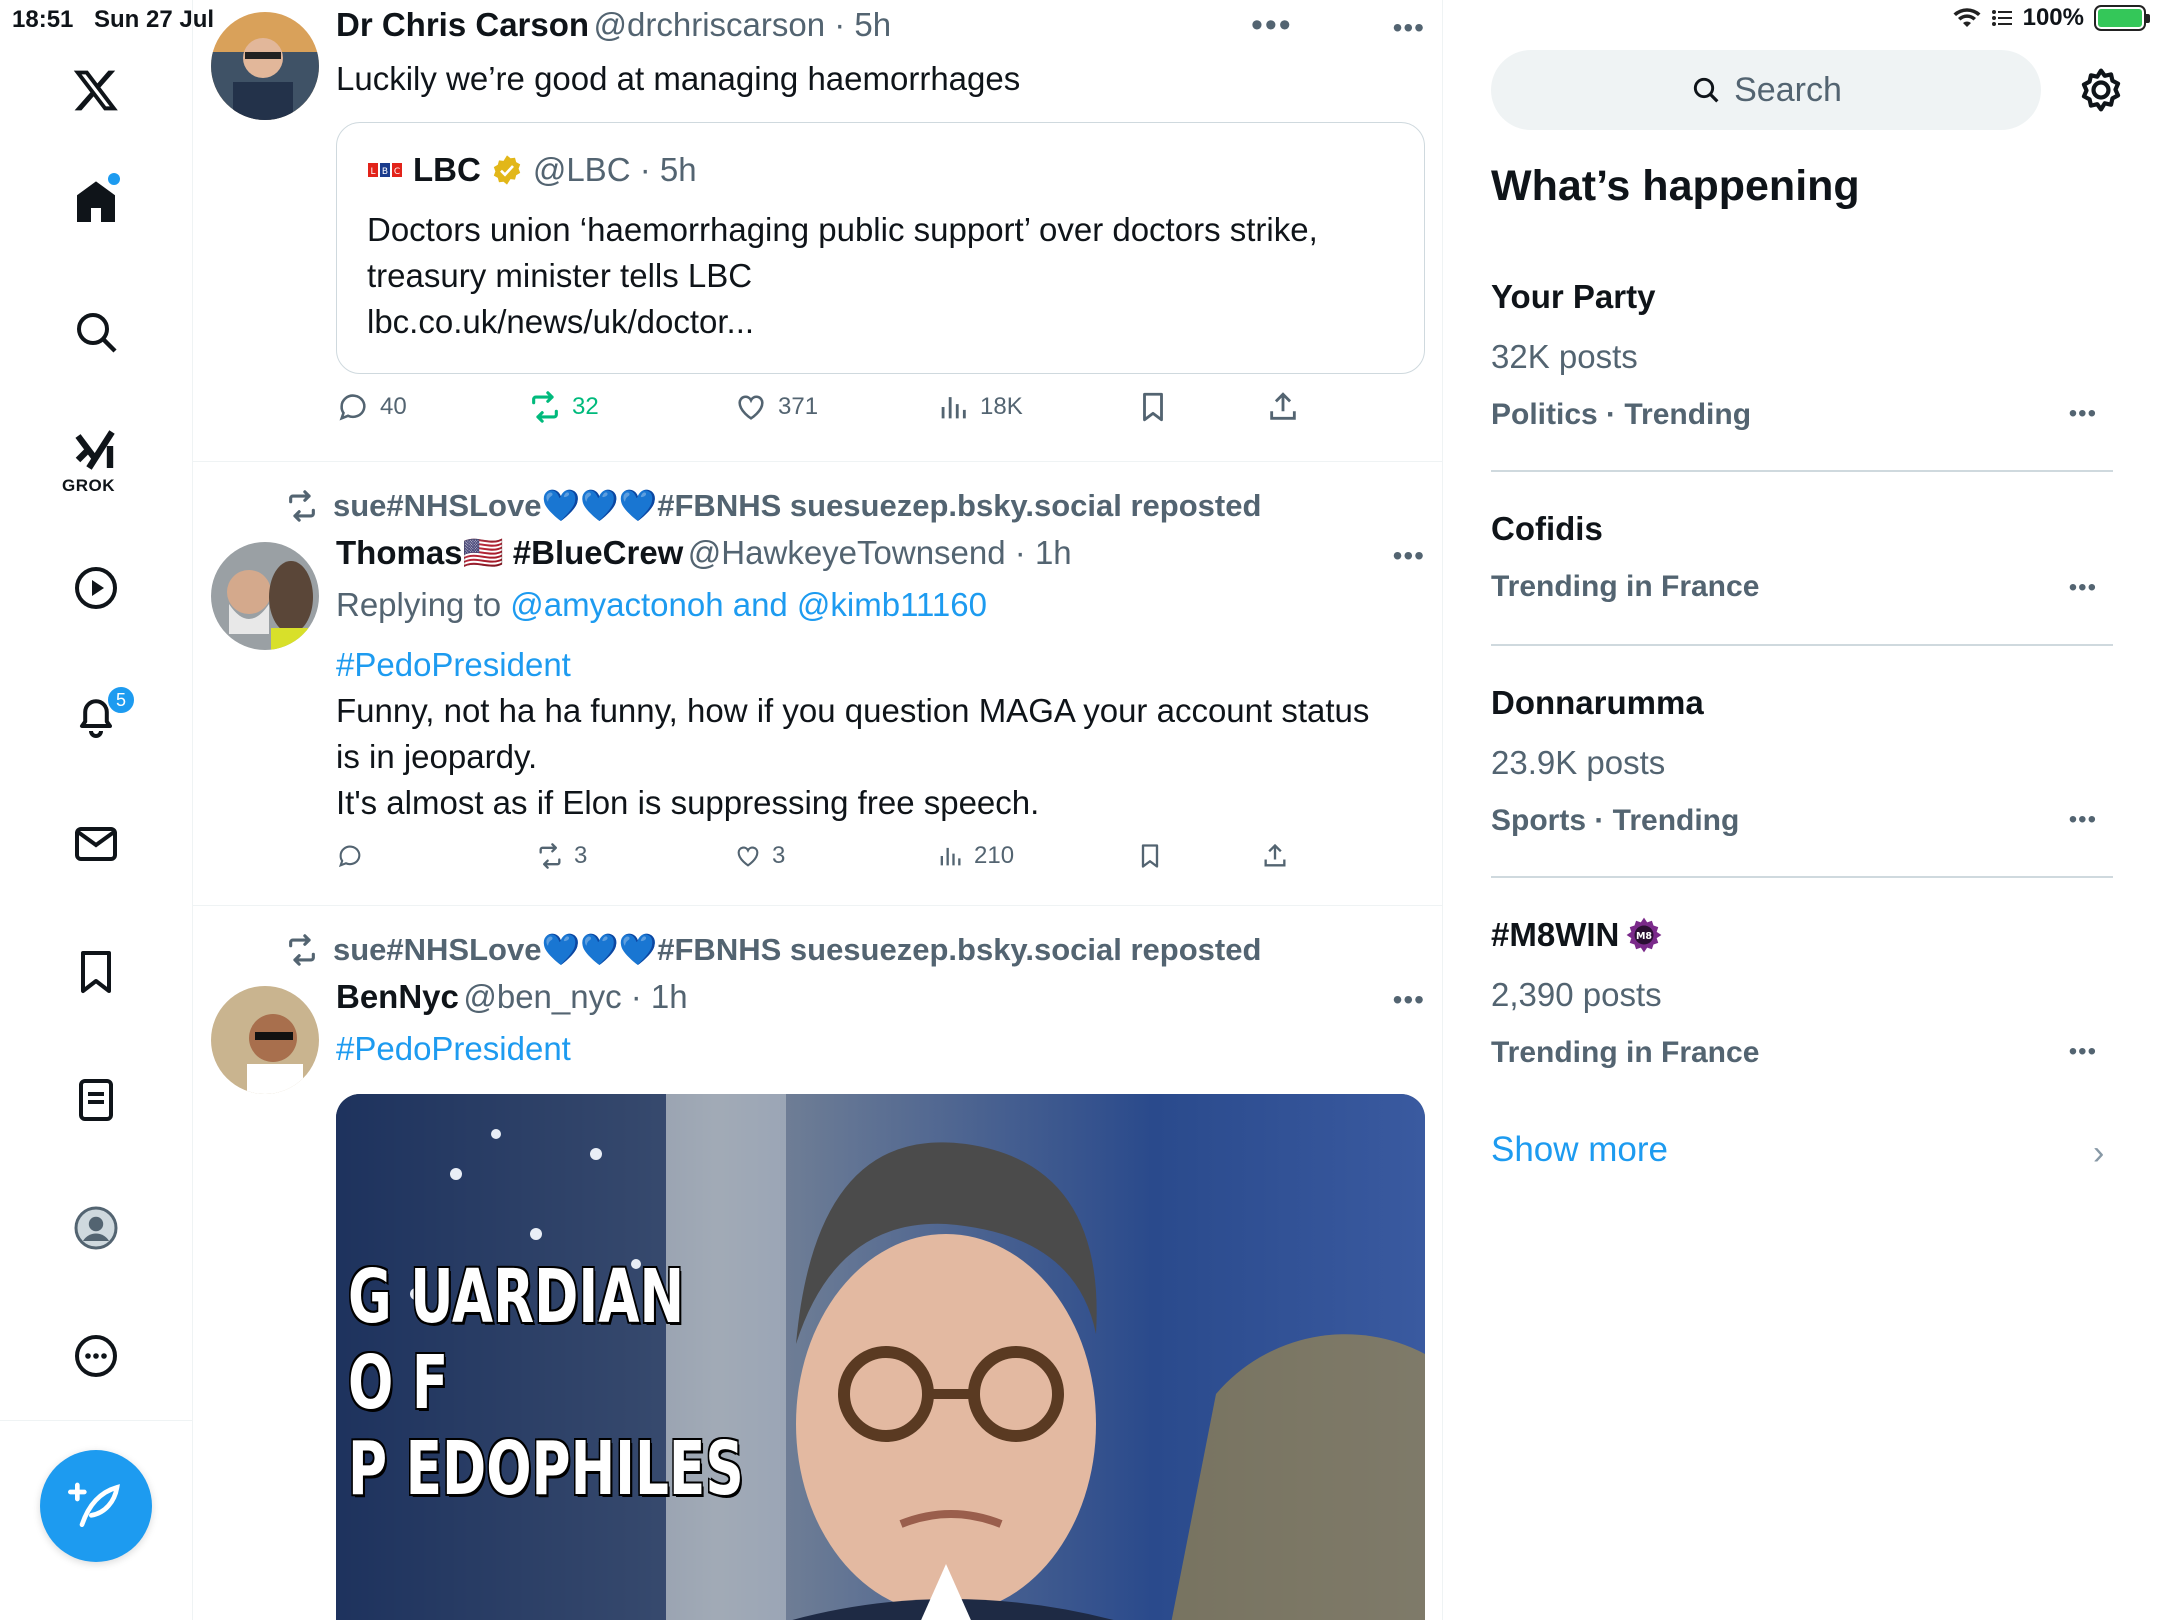 The image size is (2160, 1620). Describe the element at coordinates (96, 972) in the screenshot. I see `bookmarks-icon` at that location.